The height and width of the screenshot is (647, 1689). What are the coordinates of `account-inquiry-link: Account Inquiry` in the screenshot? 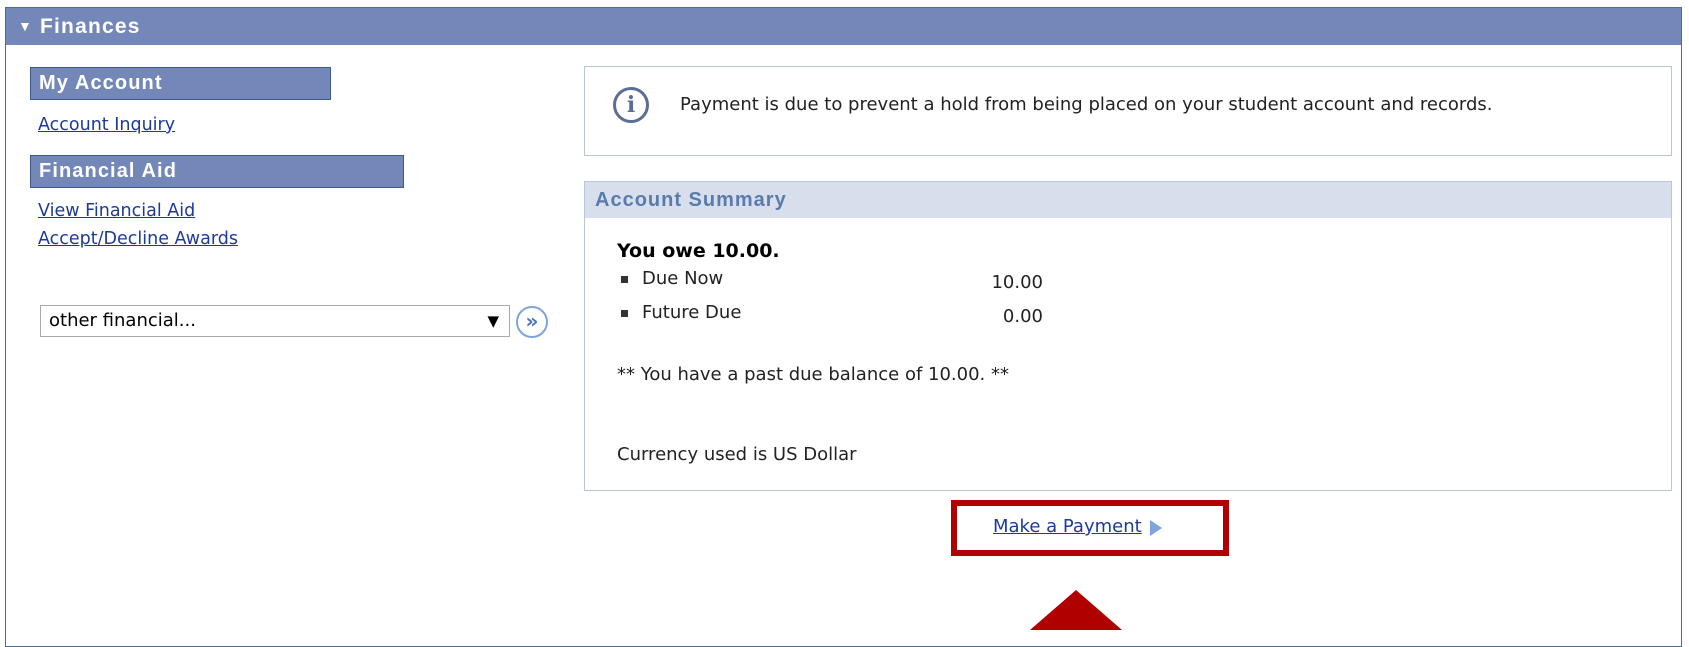 It's located at (106, 125).